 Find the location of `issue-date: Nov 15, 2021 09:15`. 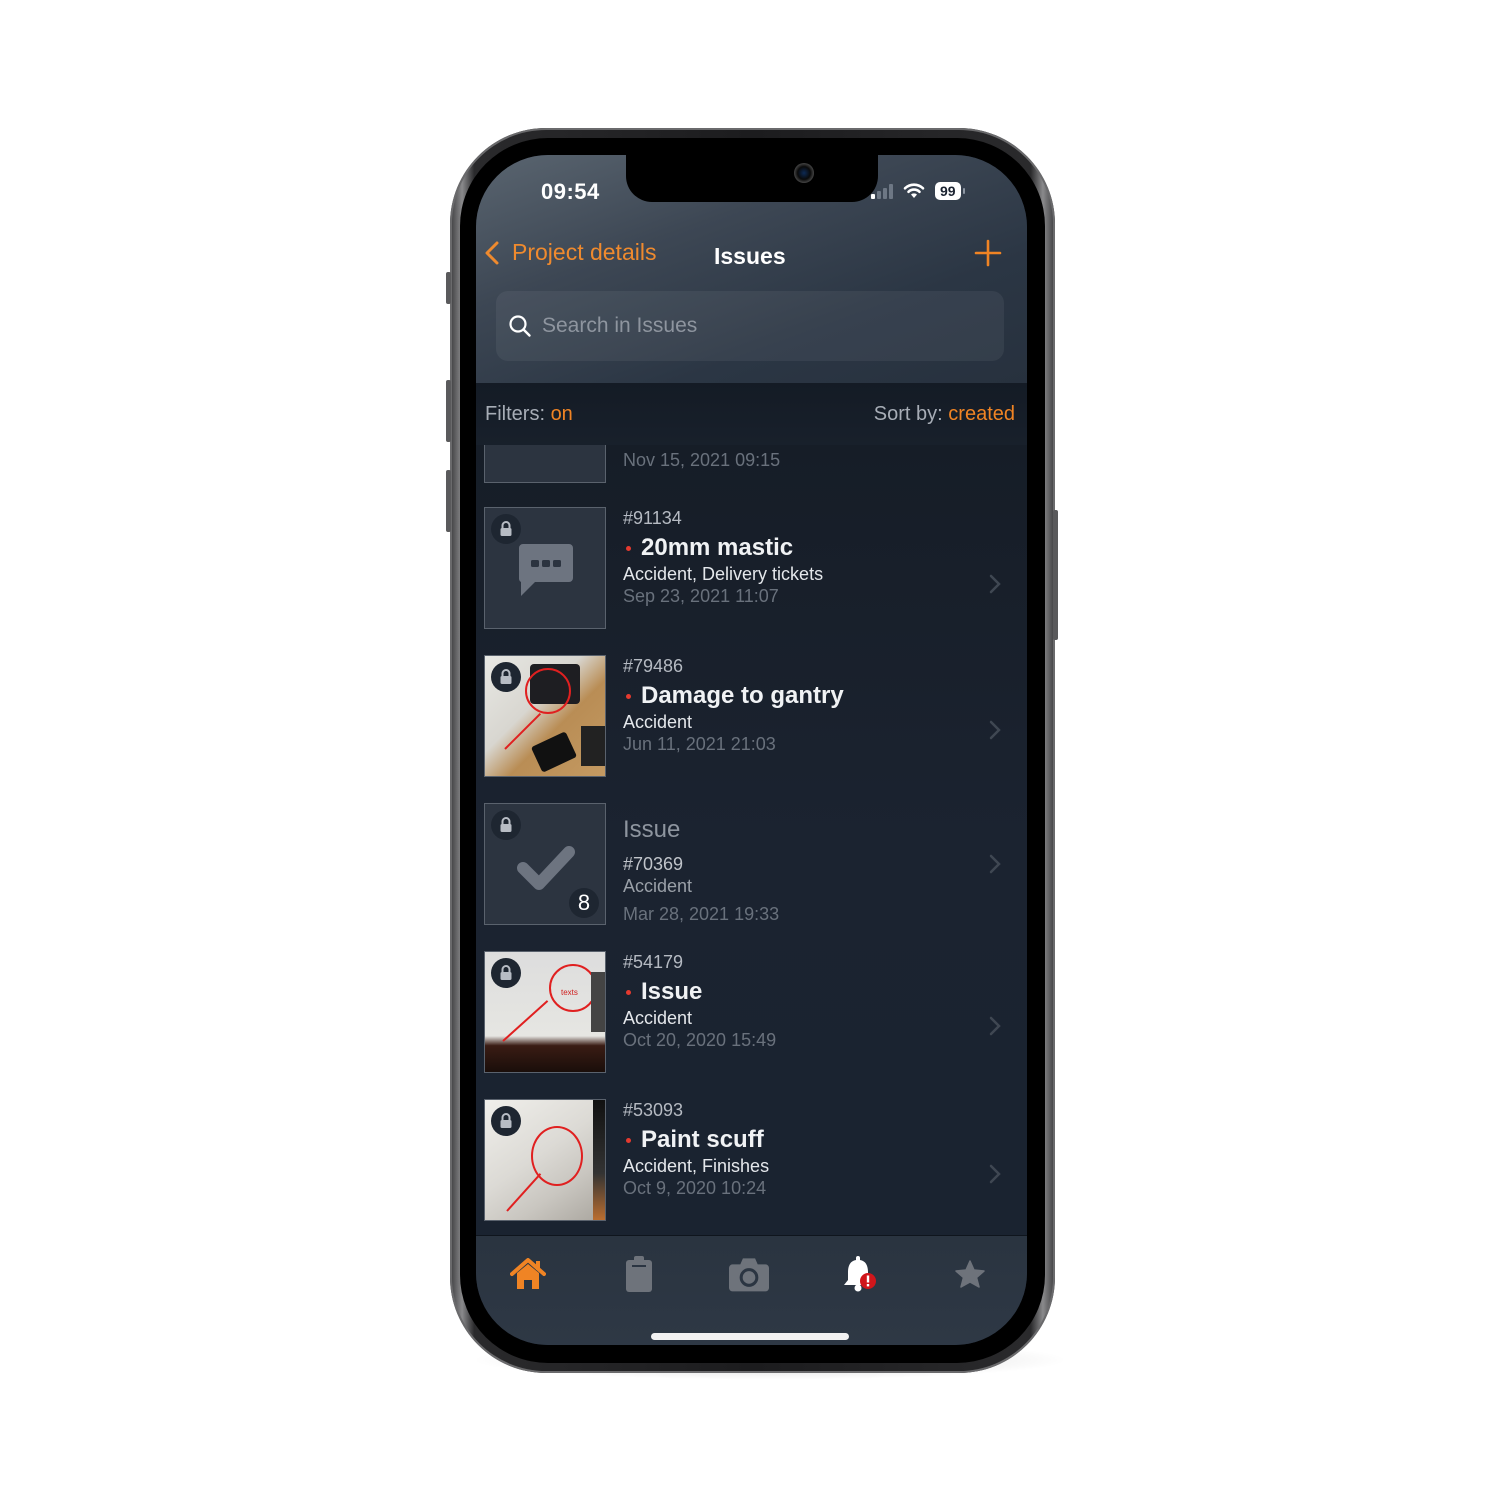

issue-date: Nov 15, 2021 09:15 is located at coordinates (702, 460).